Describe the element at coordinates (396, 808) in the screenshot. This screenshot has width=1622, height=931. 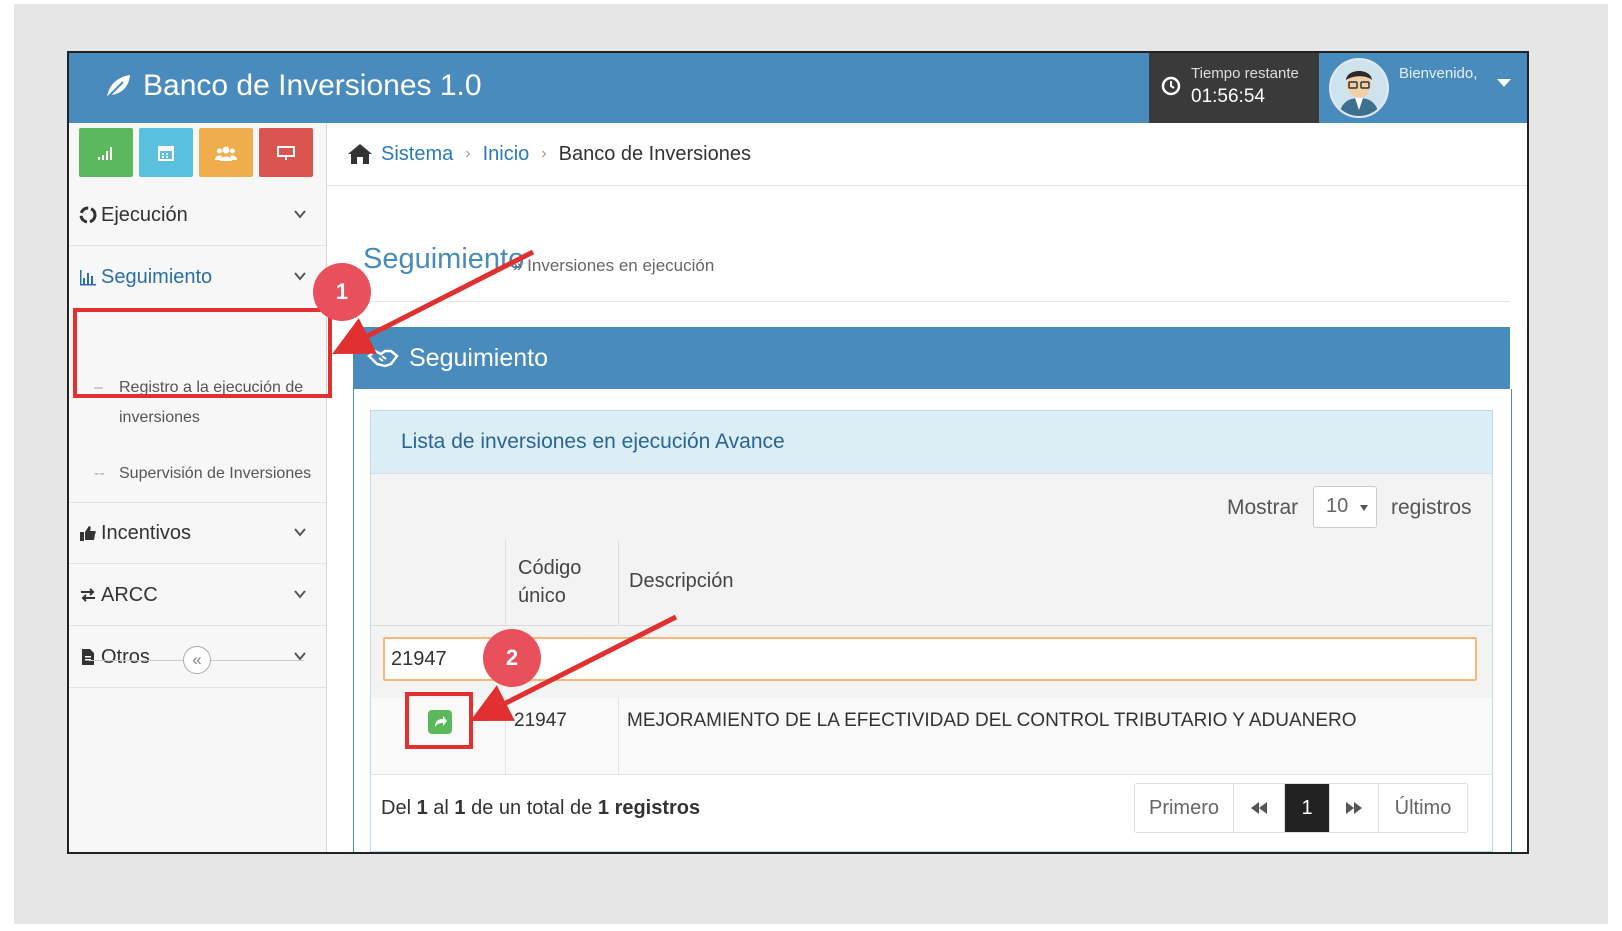
I see `info-prefix: Del` at that location.